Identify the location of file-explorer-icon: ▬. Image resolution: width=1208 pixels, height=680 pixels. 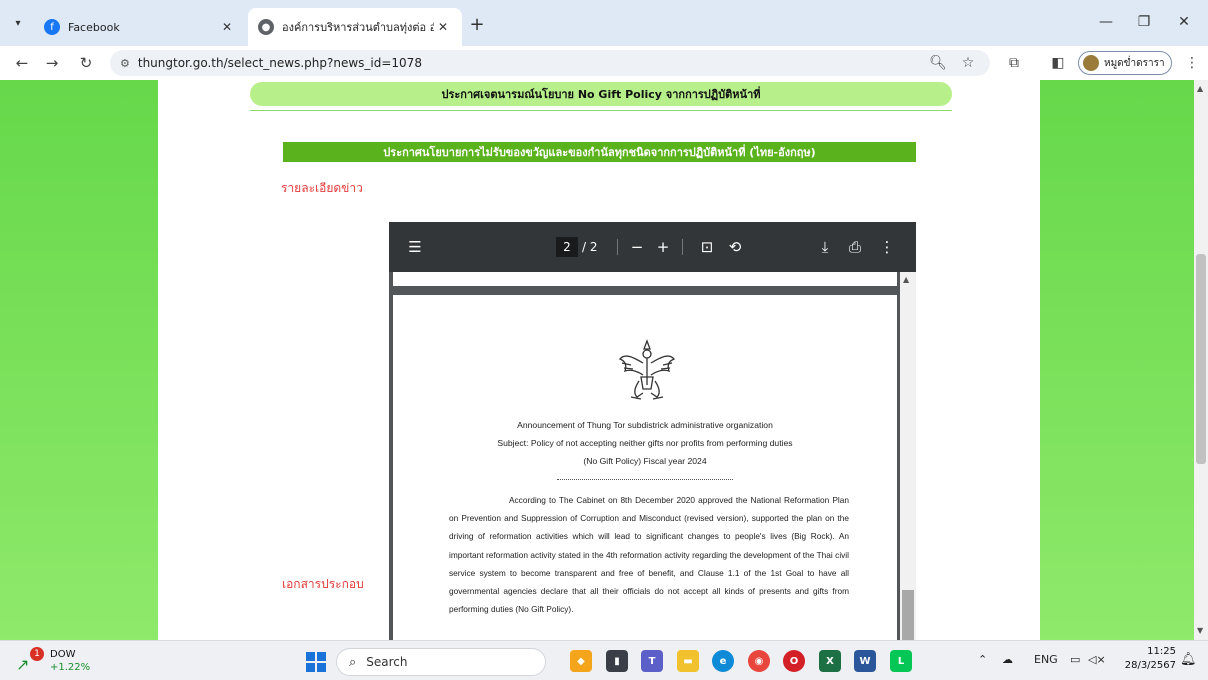
(688, 661).